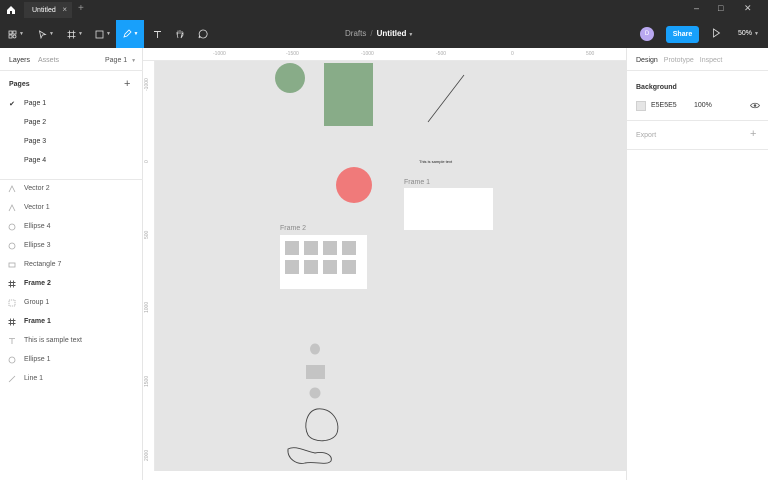 The height and width of the screenshot is (480, 768). Describe the element at coordinates (34, 378) in the screenshot. I see `layer-label: Line 1` at that location.